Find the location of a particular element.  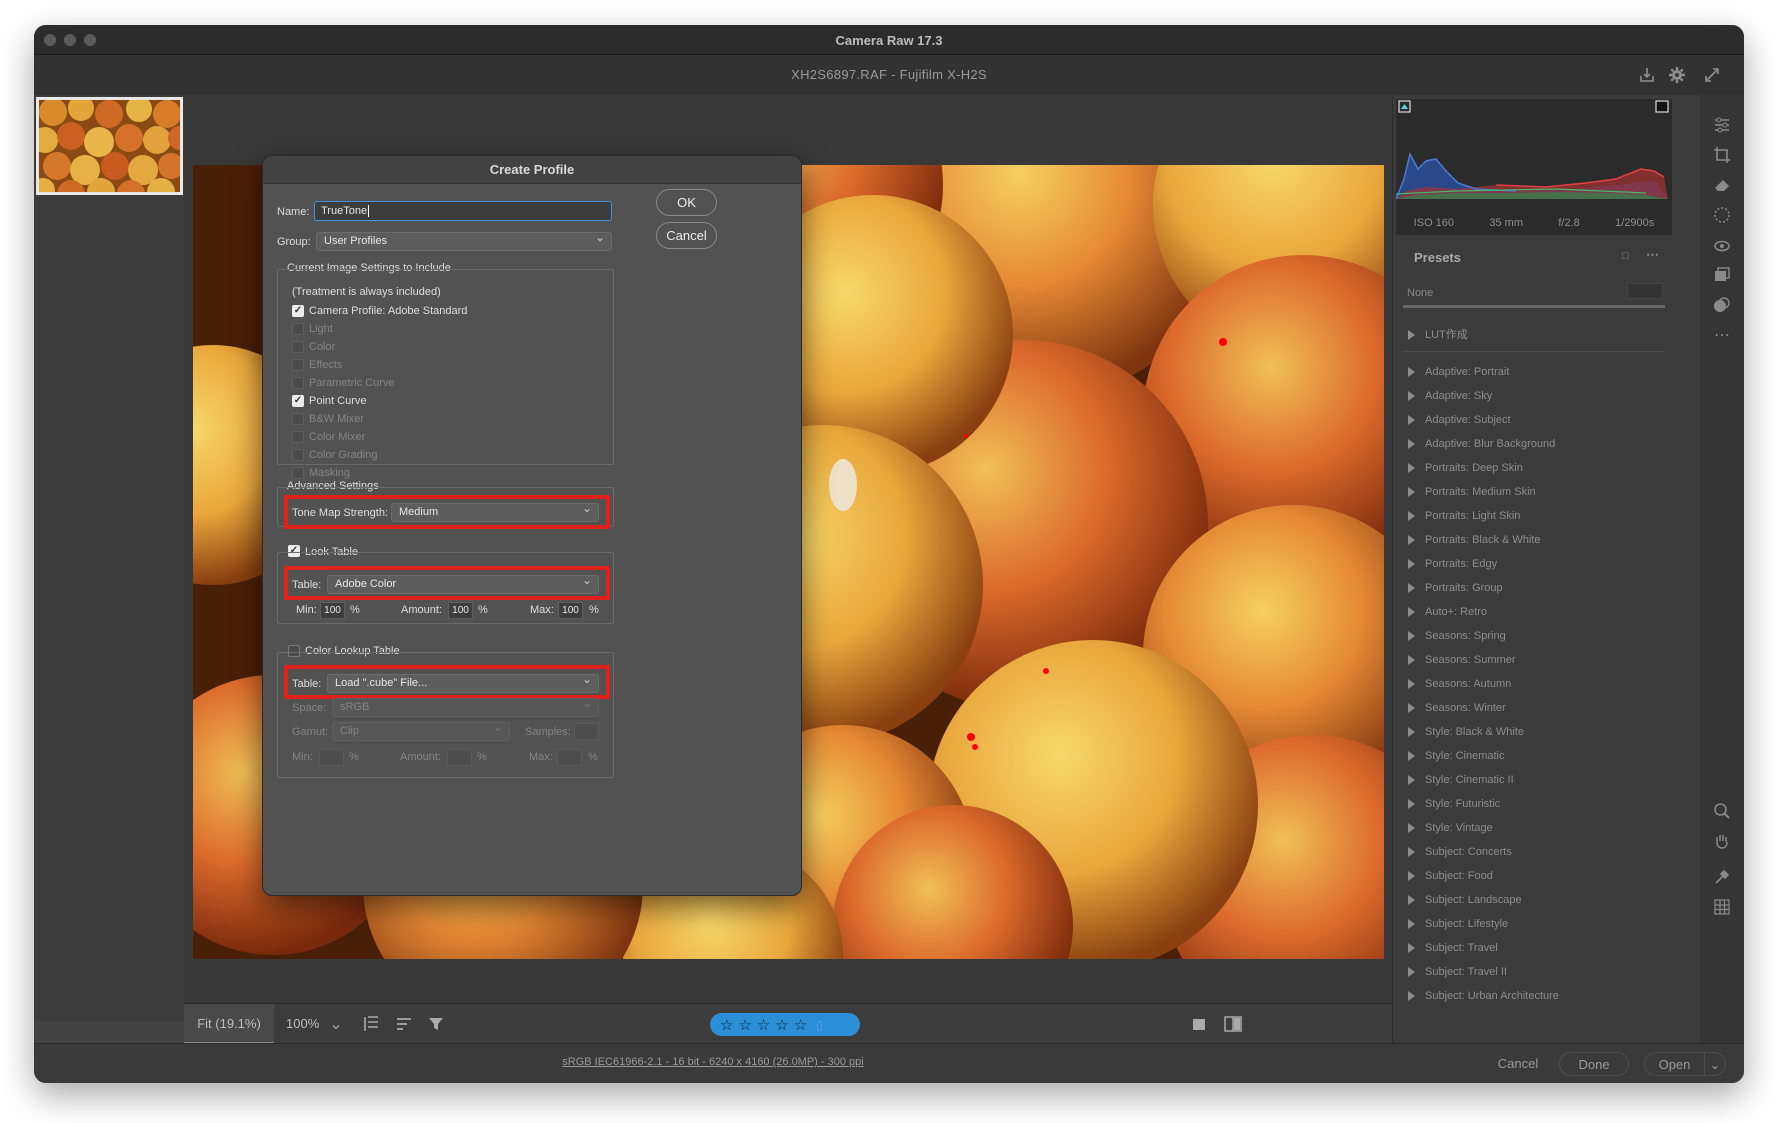

ok-button: OK is located at coordinates (686, 202).